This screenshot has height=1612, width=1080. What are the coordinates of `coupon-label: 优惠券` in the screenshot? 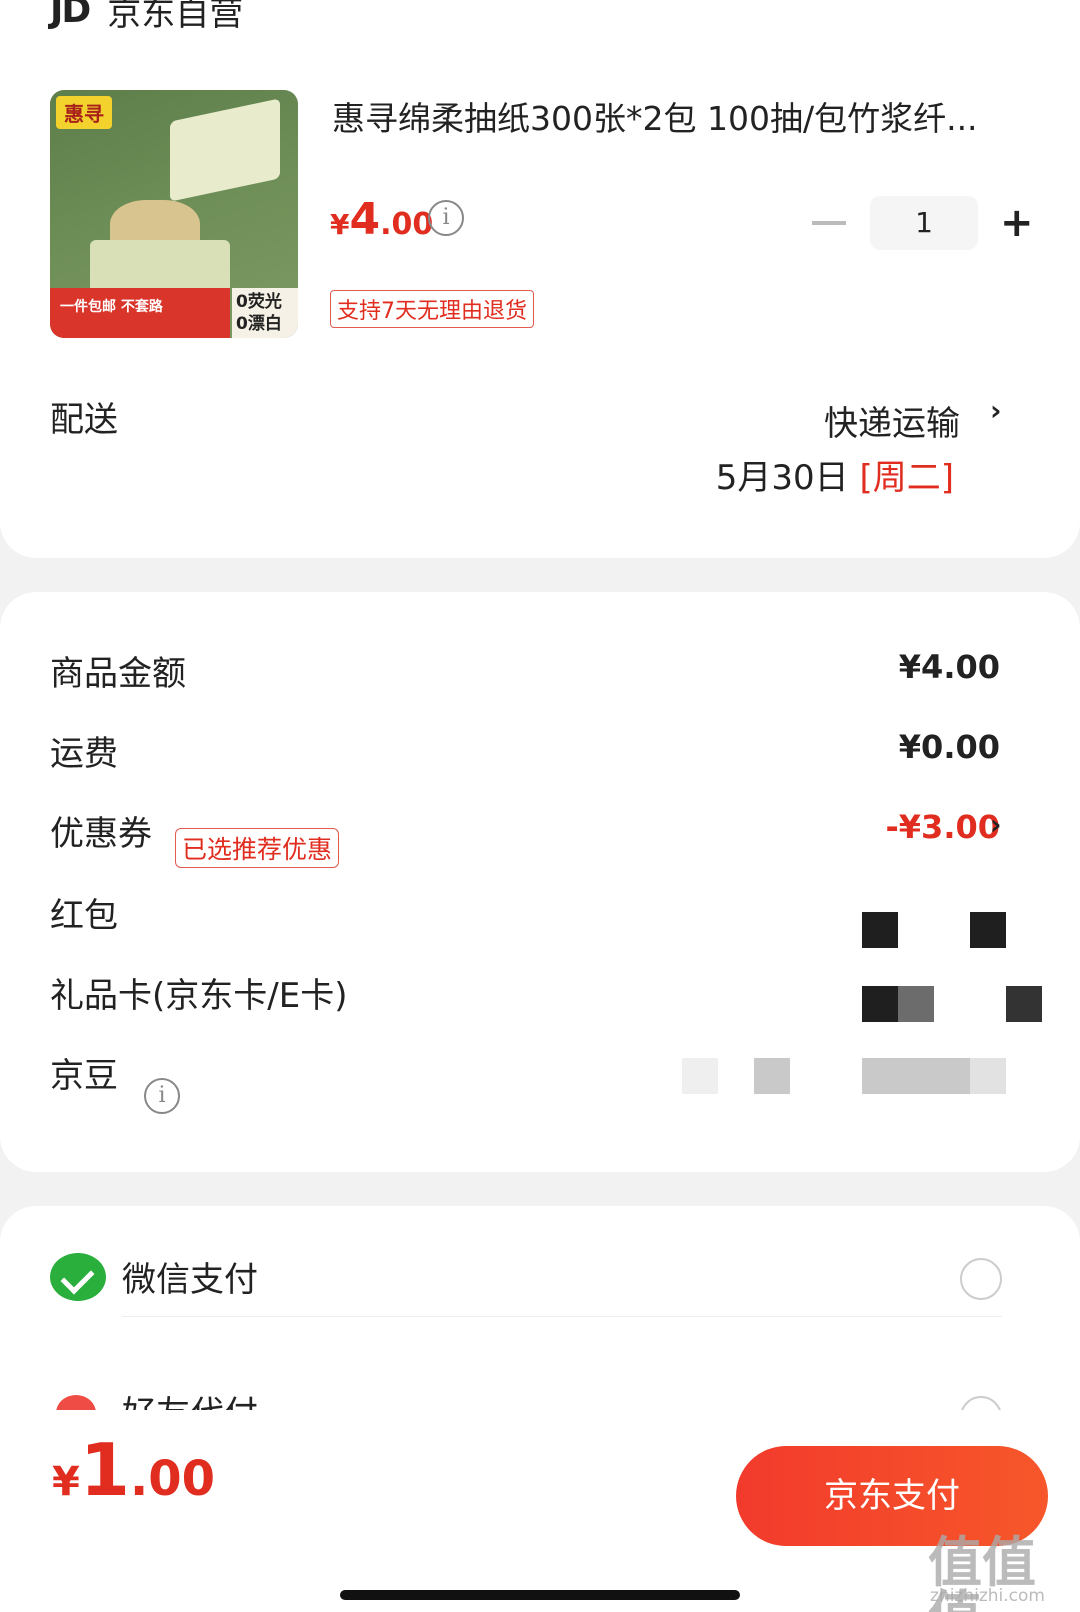 It's located at (101, 834).